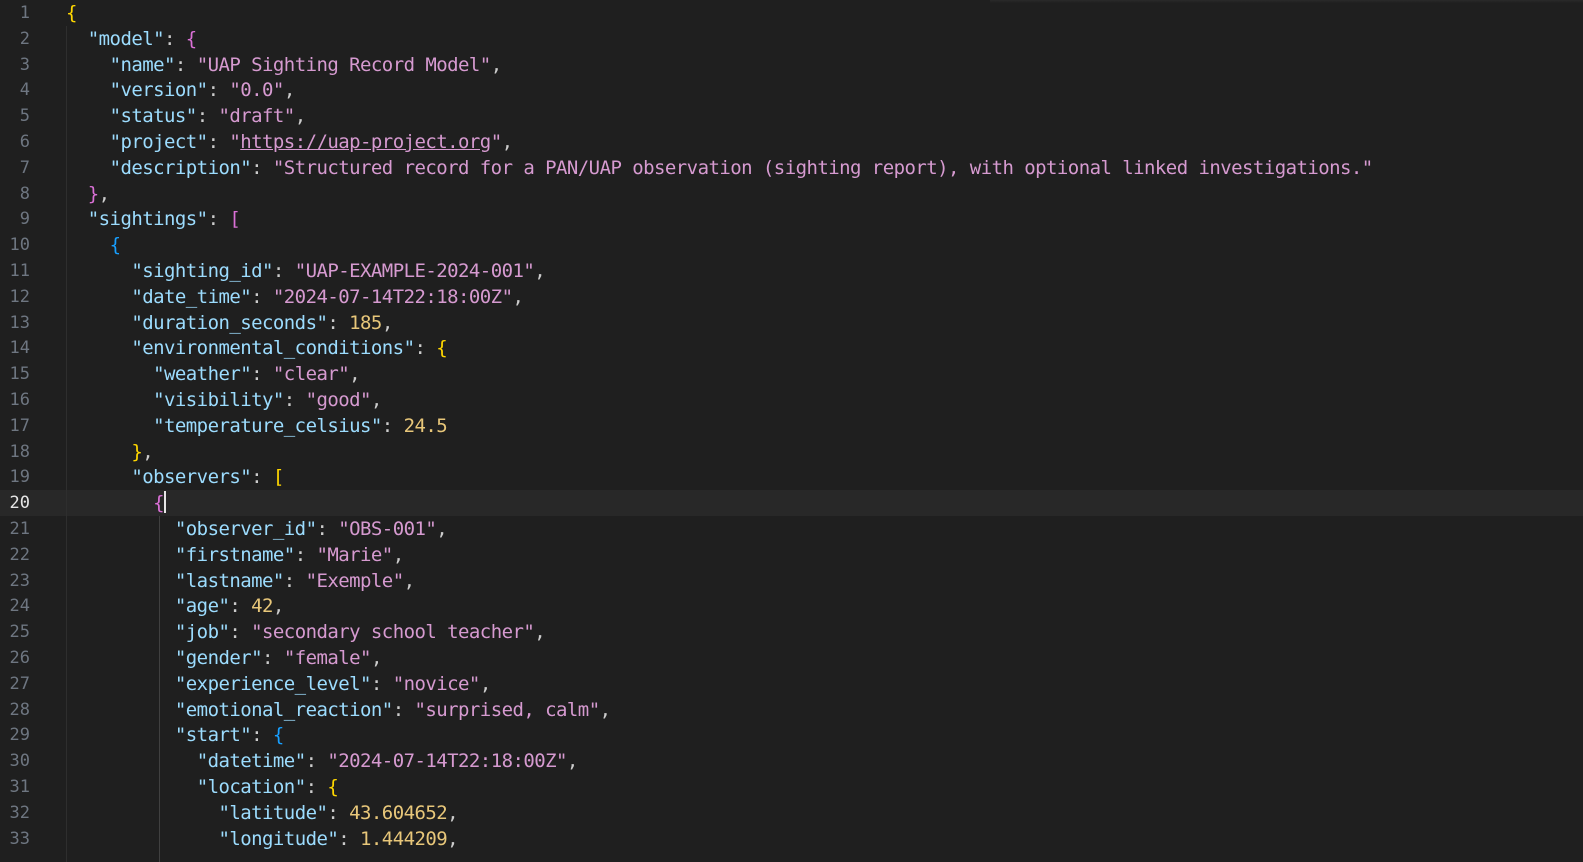  What do you see at coordinates (19, 658) in the screenshot?
I see `line-number: 26` at bounding box center [19, 658].